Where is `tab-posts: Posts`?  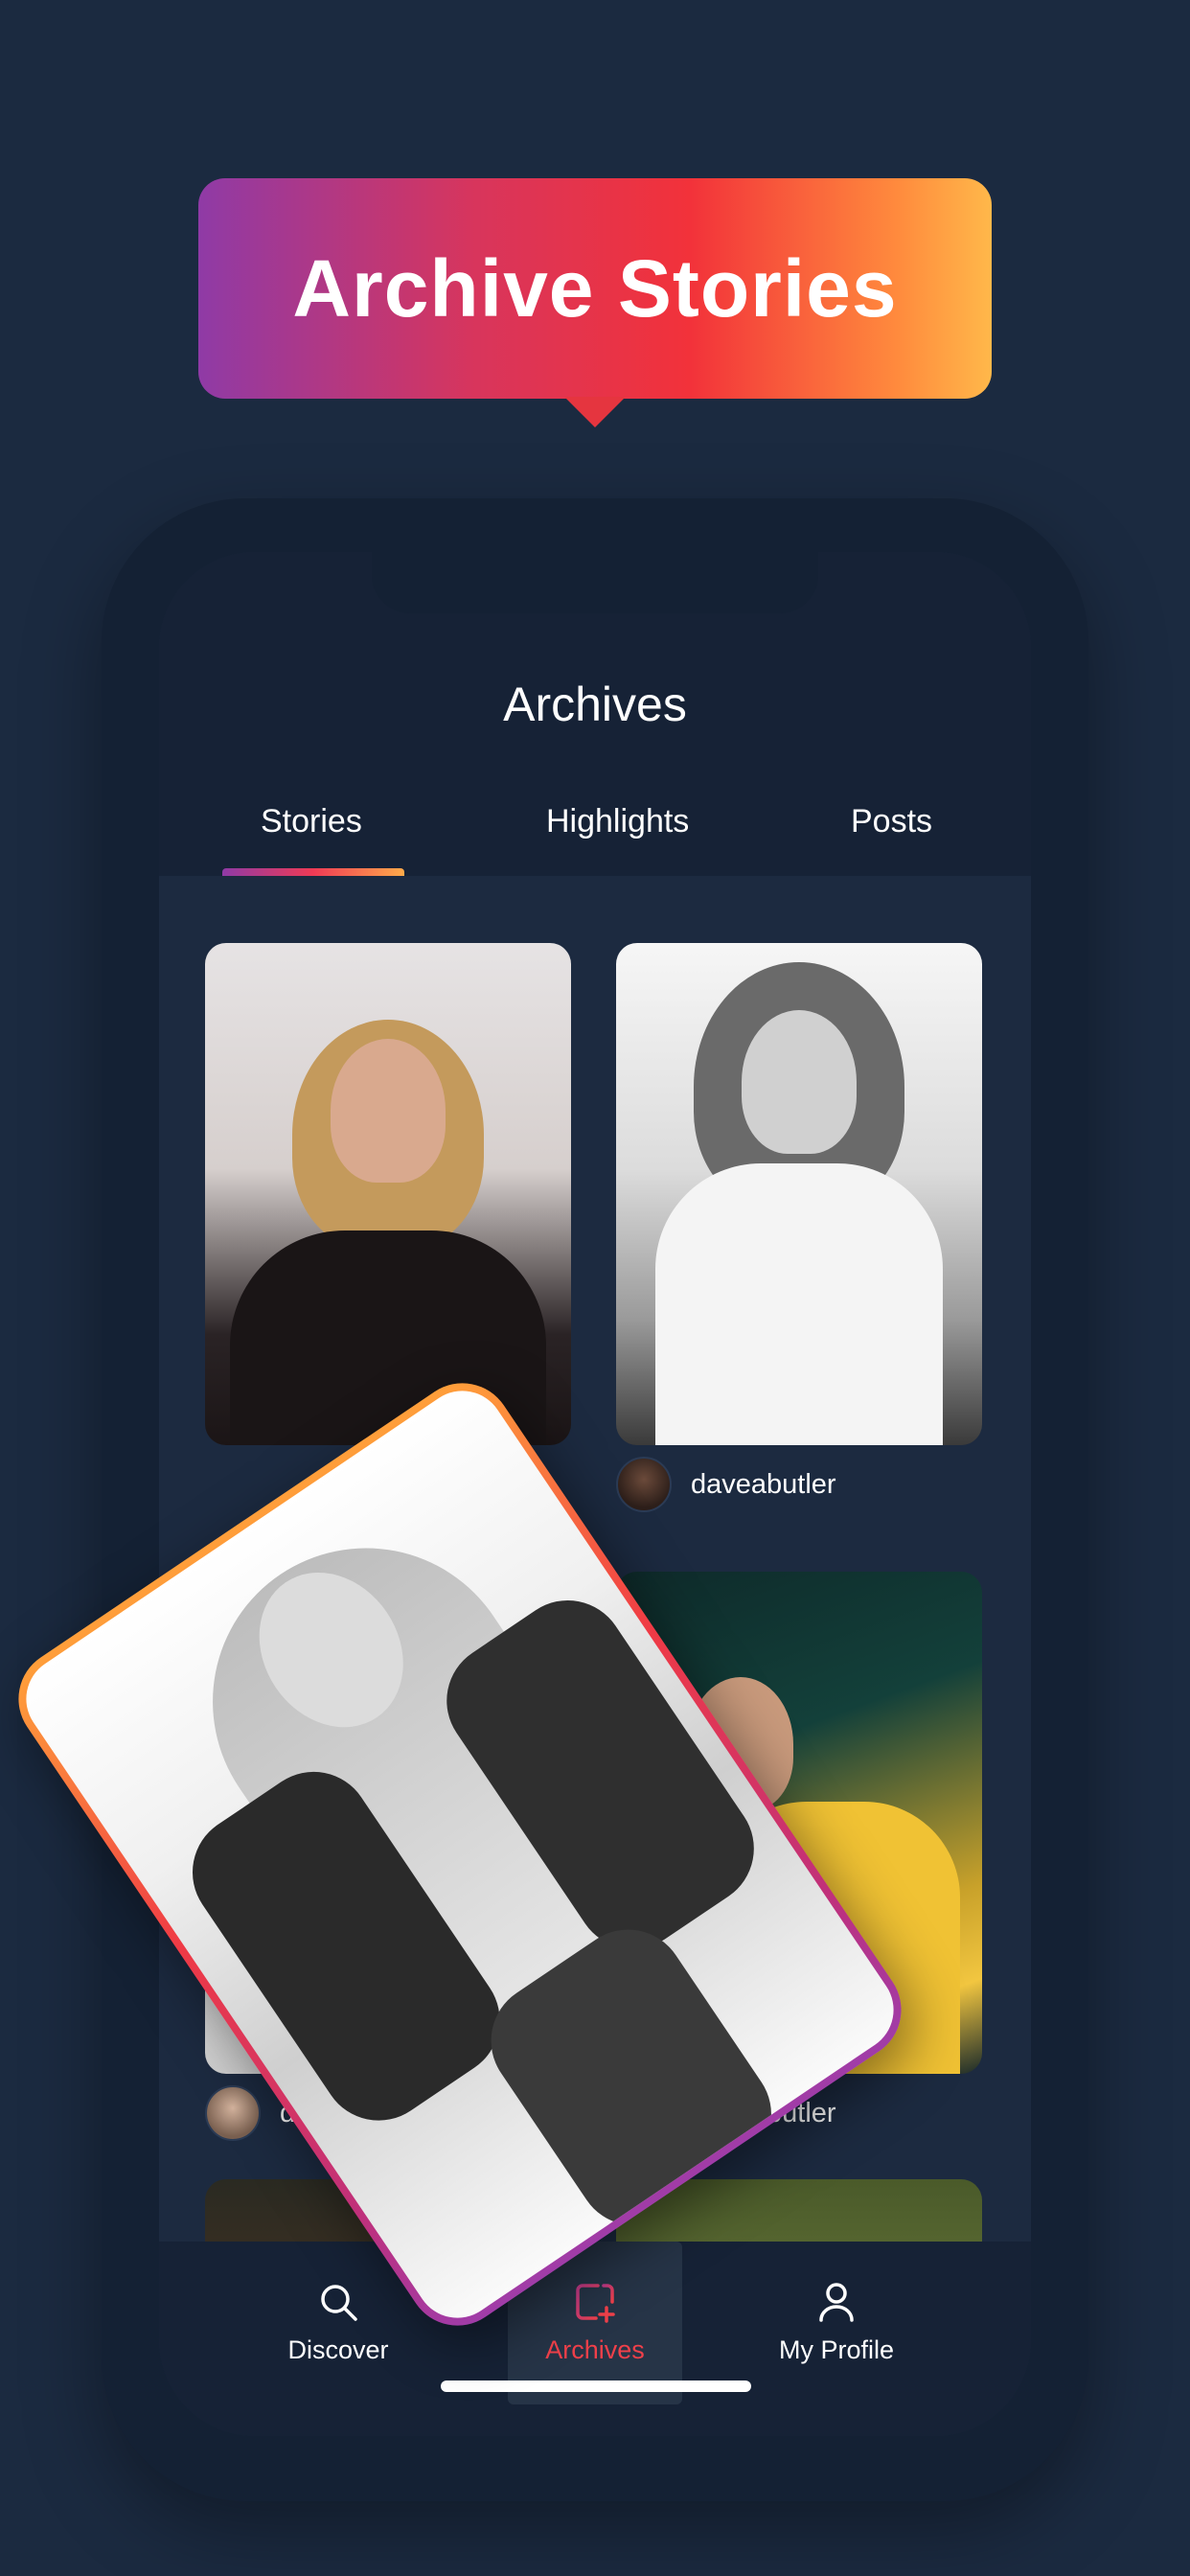
tab-posts: Posts is located at coordinates (891, 821).